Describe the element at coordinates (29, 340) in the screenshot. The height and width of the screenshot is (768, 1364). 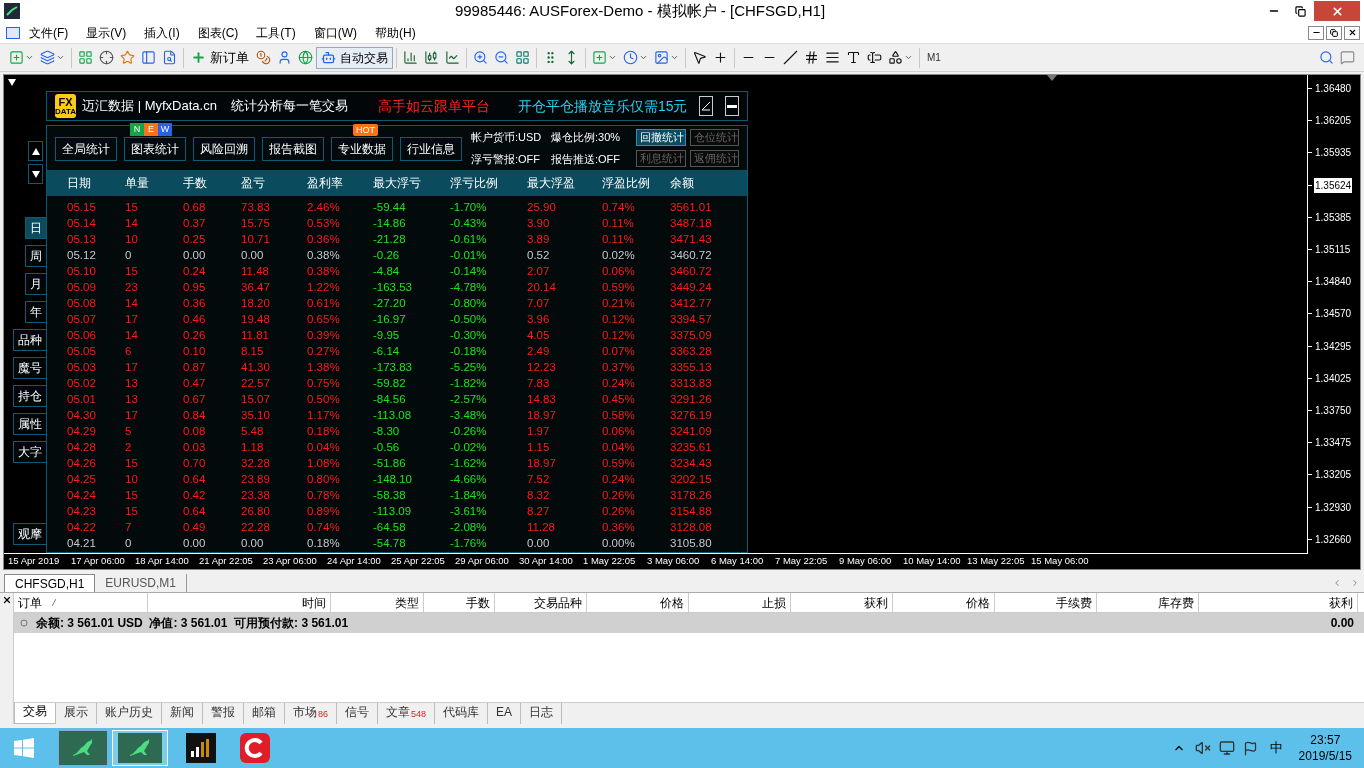
I see `side-tab: 品种` at that location.